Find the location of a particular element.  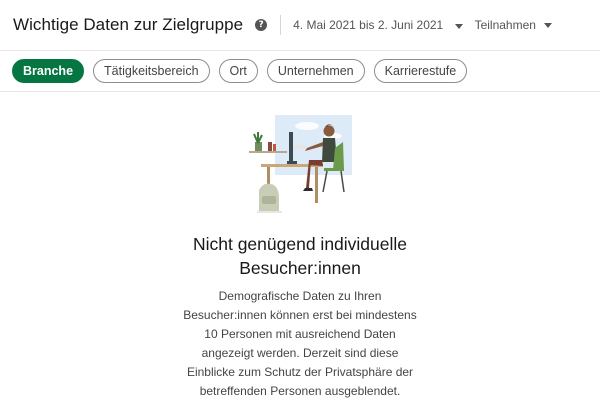

date-range-select: 4. Mai 2021 bis 2. Juni 2021 is located at coordinates (378, 25).